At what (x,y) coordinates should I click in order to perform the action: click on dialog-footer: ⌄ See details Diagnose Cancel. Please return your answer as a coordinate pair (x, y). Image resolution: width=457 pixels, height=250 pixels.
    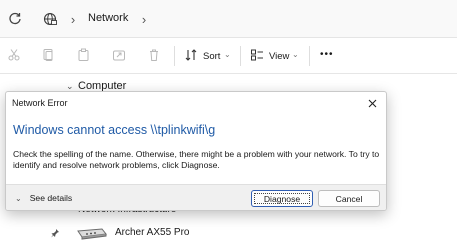
    Looking at the image, I should click on (196, 197).